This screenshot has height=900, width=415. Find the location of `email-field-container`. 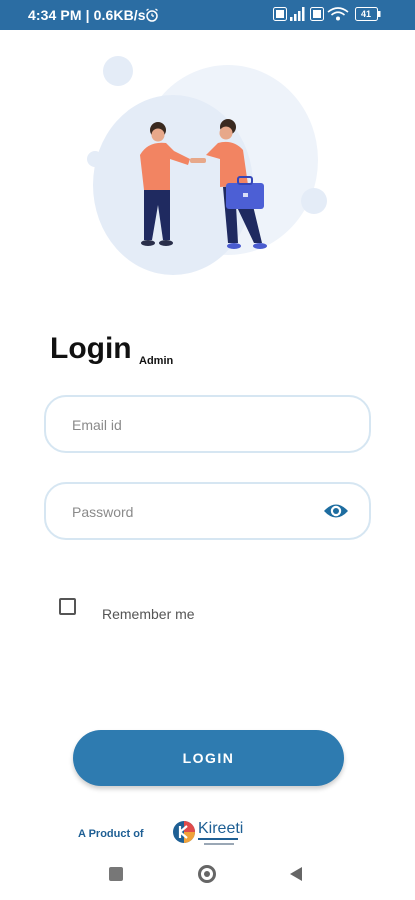

email-field-container is located at coordinates (207, 424).